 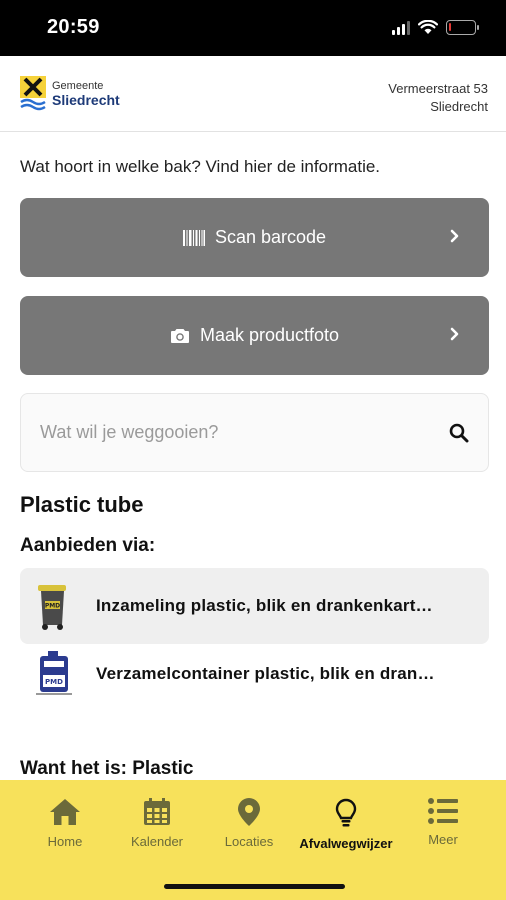 What do you see at coordinates (193, 237) in the screenshot?
I see `barcode-icon` at bounding box center [193, 237].